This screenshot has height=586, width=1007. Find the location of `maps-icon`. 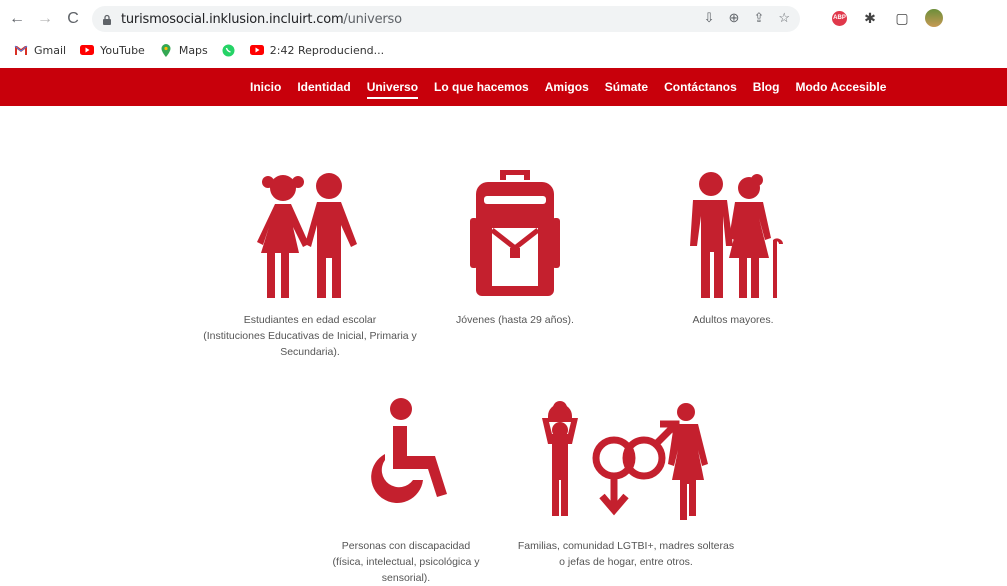

maps-icon is located at coordinates (166, 50).